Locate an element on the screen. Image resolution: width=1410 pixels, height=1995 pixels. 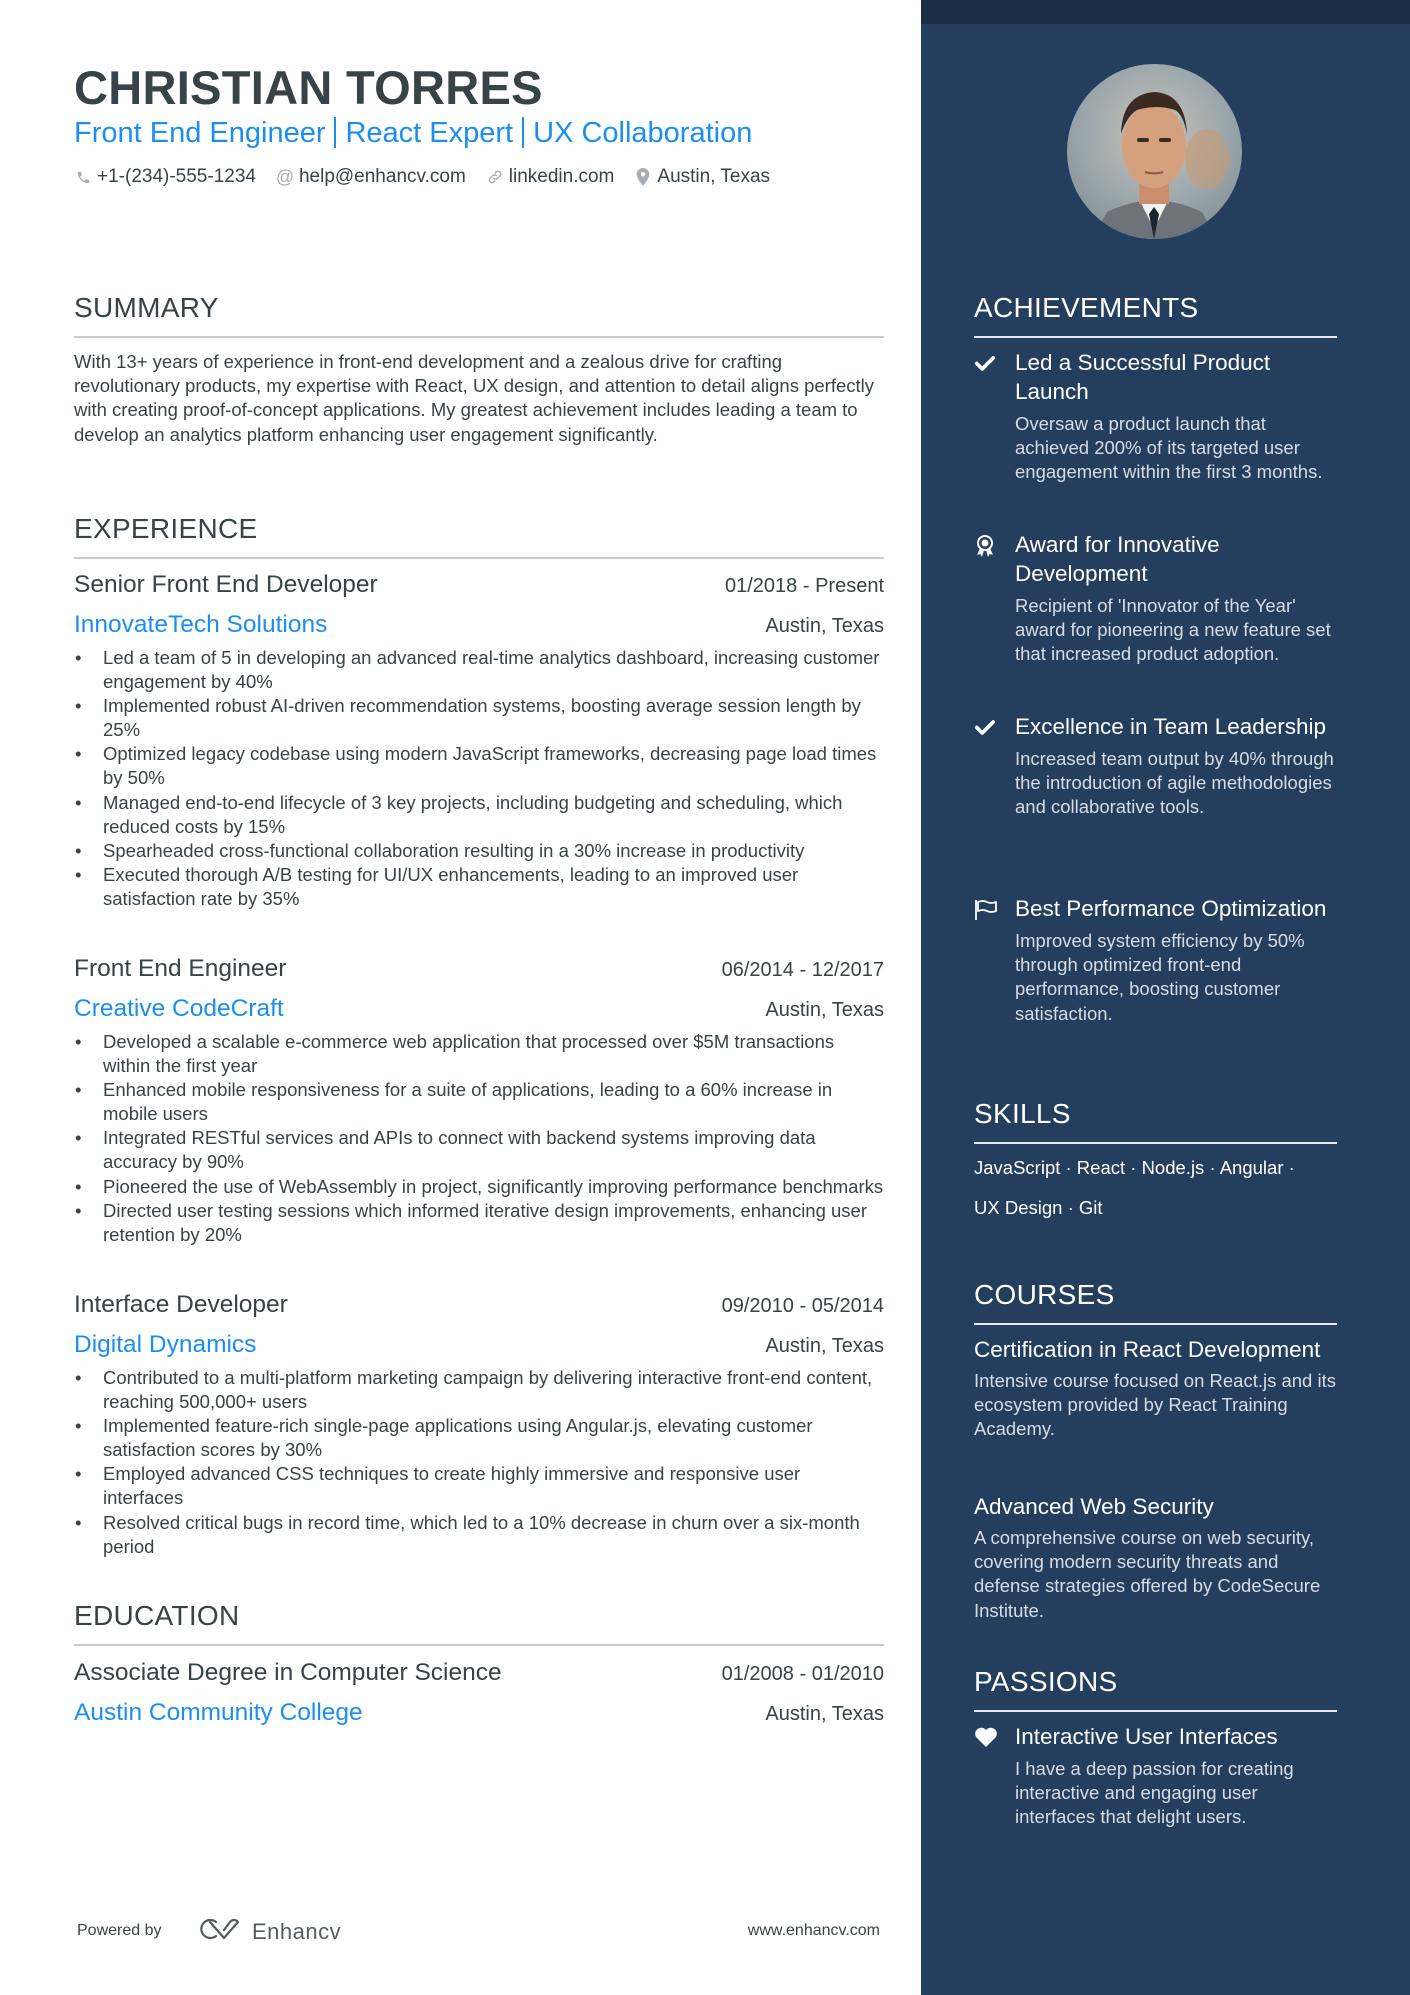
linkedin-link: linkedin.com is located at coordinates (561, 176).